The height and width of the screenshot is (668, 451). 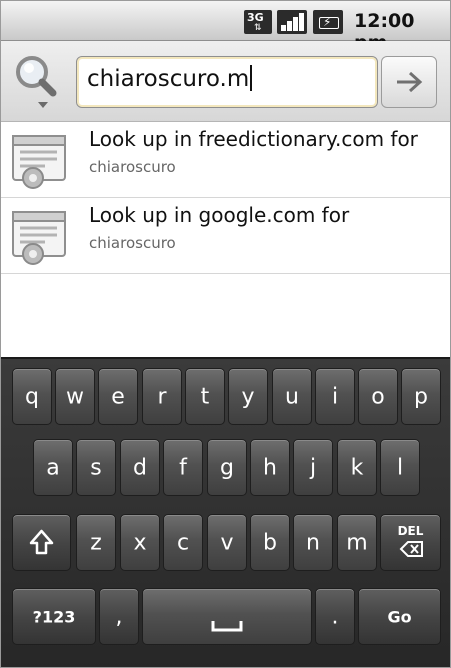 I want to click on key-u: u, so click(x=292, y=396).